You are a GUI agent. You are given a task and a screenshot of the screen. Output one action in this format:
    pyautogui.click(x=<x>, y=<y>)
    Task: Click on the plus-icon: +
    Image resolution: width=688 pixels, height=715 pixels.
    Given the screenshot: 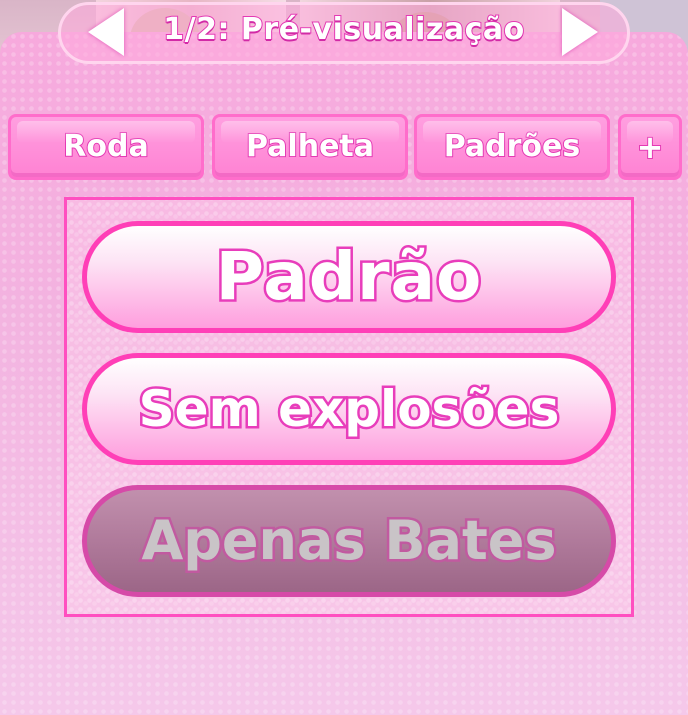 What is the action you would take?
    pyautogui.click(x=650, y=147)
    